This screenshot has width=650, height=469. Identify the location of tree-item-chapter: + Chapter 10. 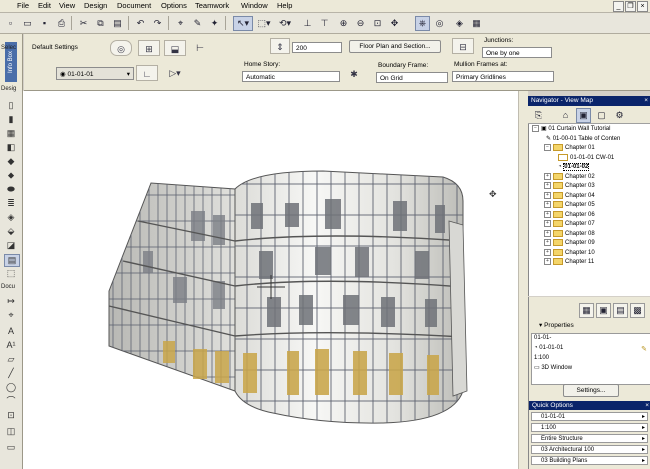
(569, 253).